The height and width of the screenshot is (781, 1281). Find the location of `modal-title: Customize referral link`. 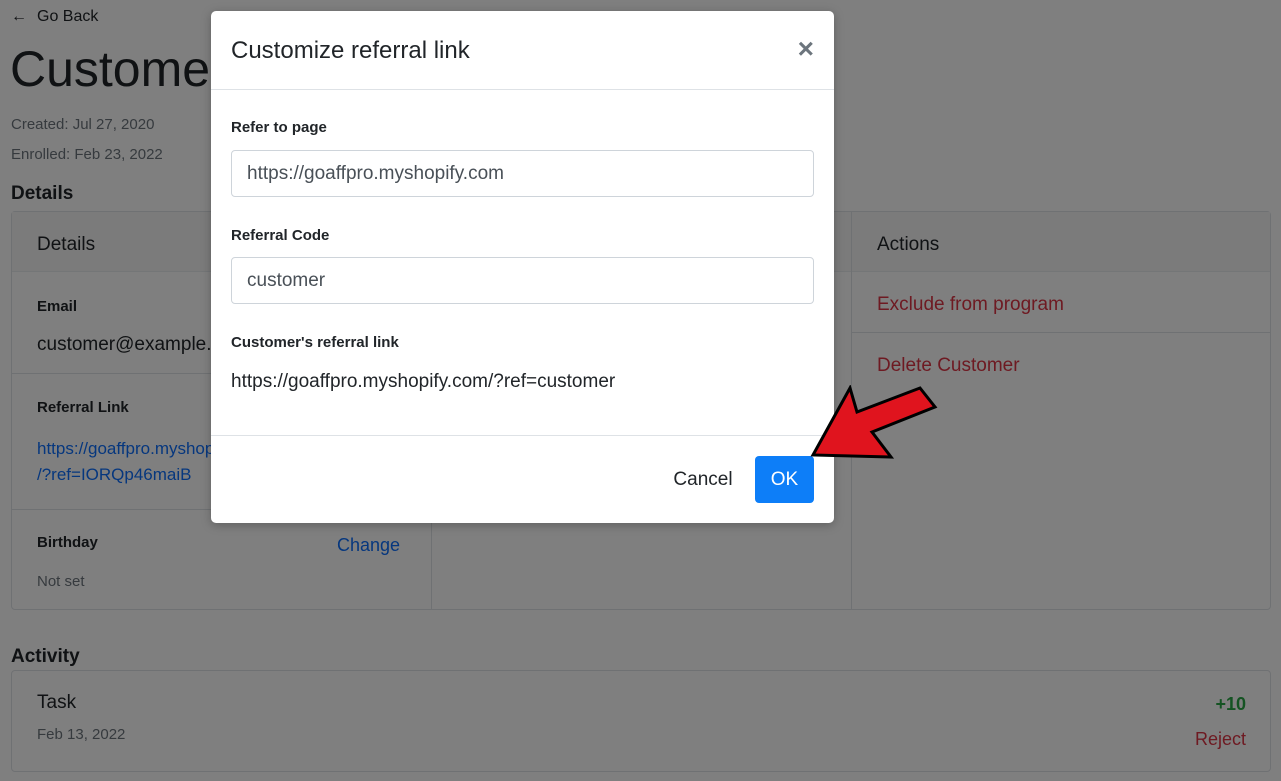

modal-title: Customize referral link is located at coordinates (350, 50).